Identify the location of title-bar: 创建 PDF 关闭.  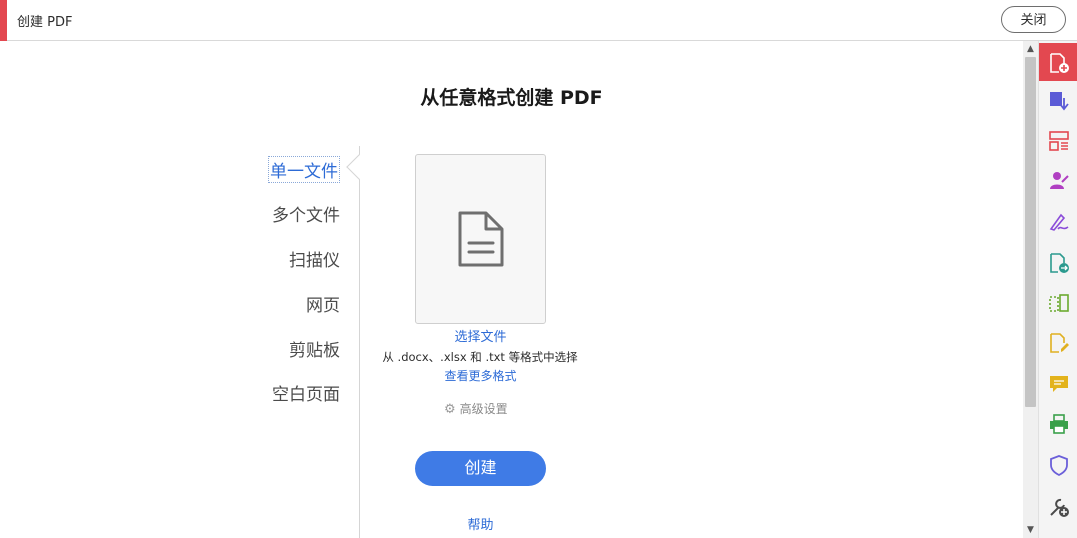
(538, 20).